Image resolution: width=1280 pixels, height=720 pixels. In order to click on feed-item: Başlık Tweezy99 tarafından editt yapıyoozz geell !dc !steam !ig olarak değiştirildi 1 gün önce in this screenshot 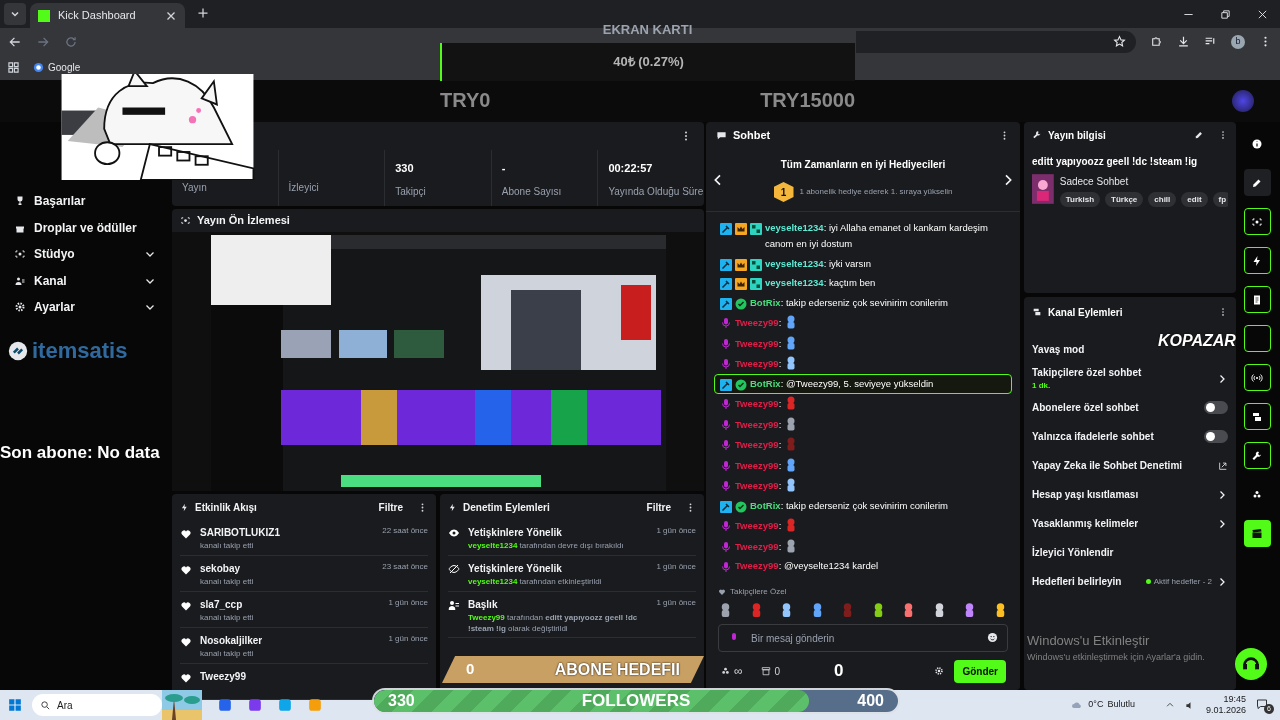, I will do `click(572, 615)`.